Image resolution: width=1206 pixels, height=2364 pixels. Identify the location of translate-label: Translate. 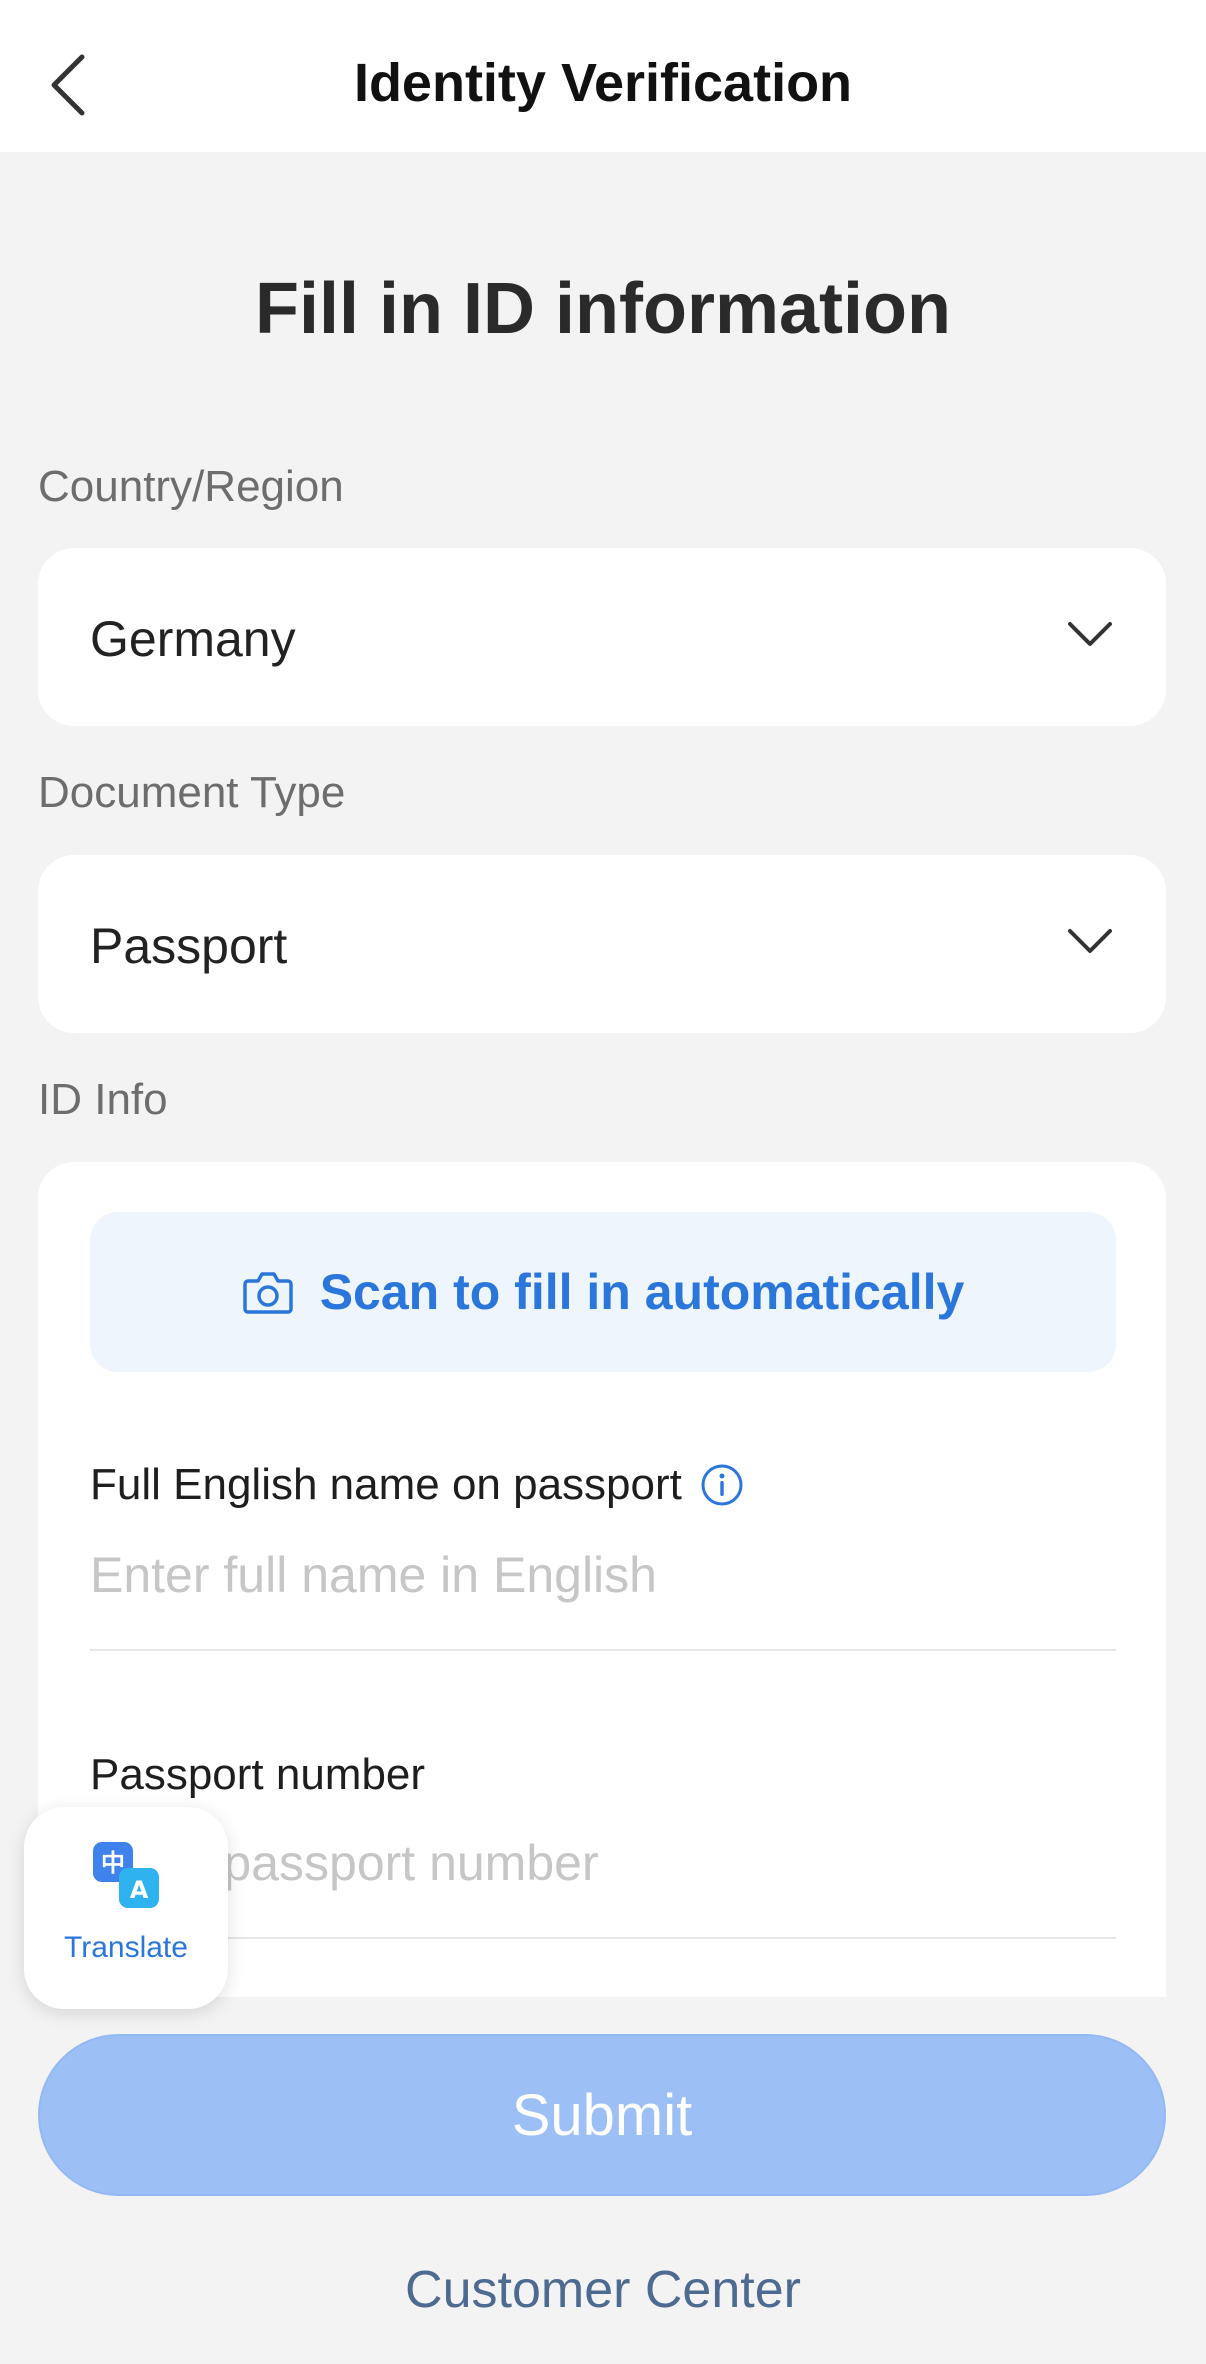
(126, 1947).